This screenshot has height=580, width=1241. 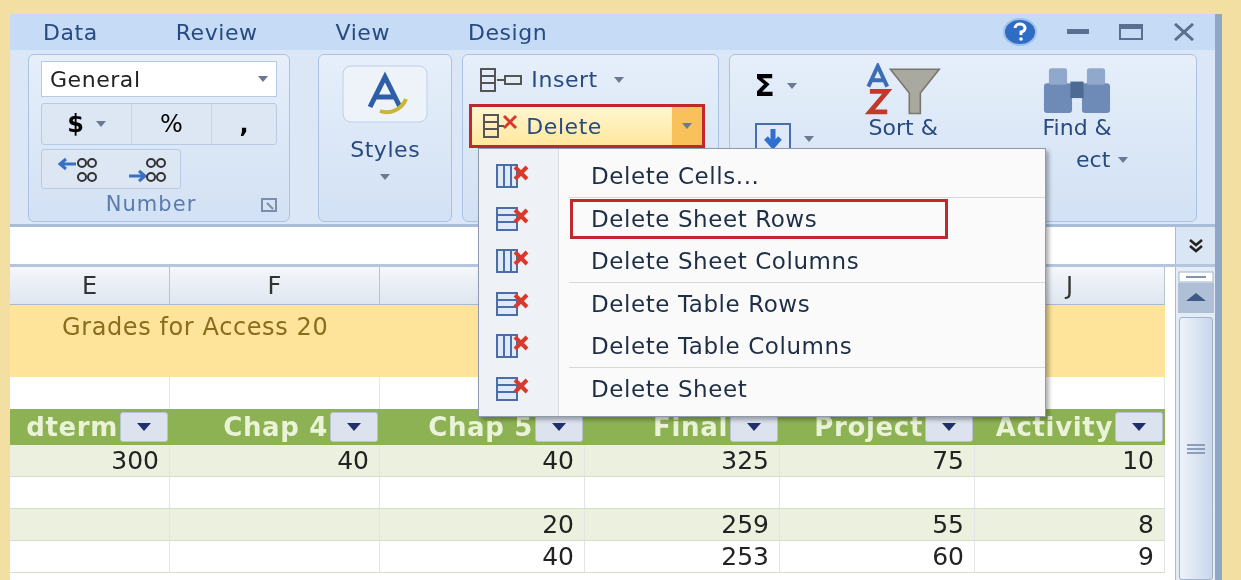 I want to click on column-heading: dterm, so click(x=72, y=427).